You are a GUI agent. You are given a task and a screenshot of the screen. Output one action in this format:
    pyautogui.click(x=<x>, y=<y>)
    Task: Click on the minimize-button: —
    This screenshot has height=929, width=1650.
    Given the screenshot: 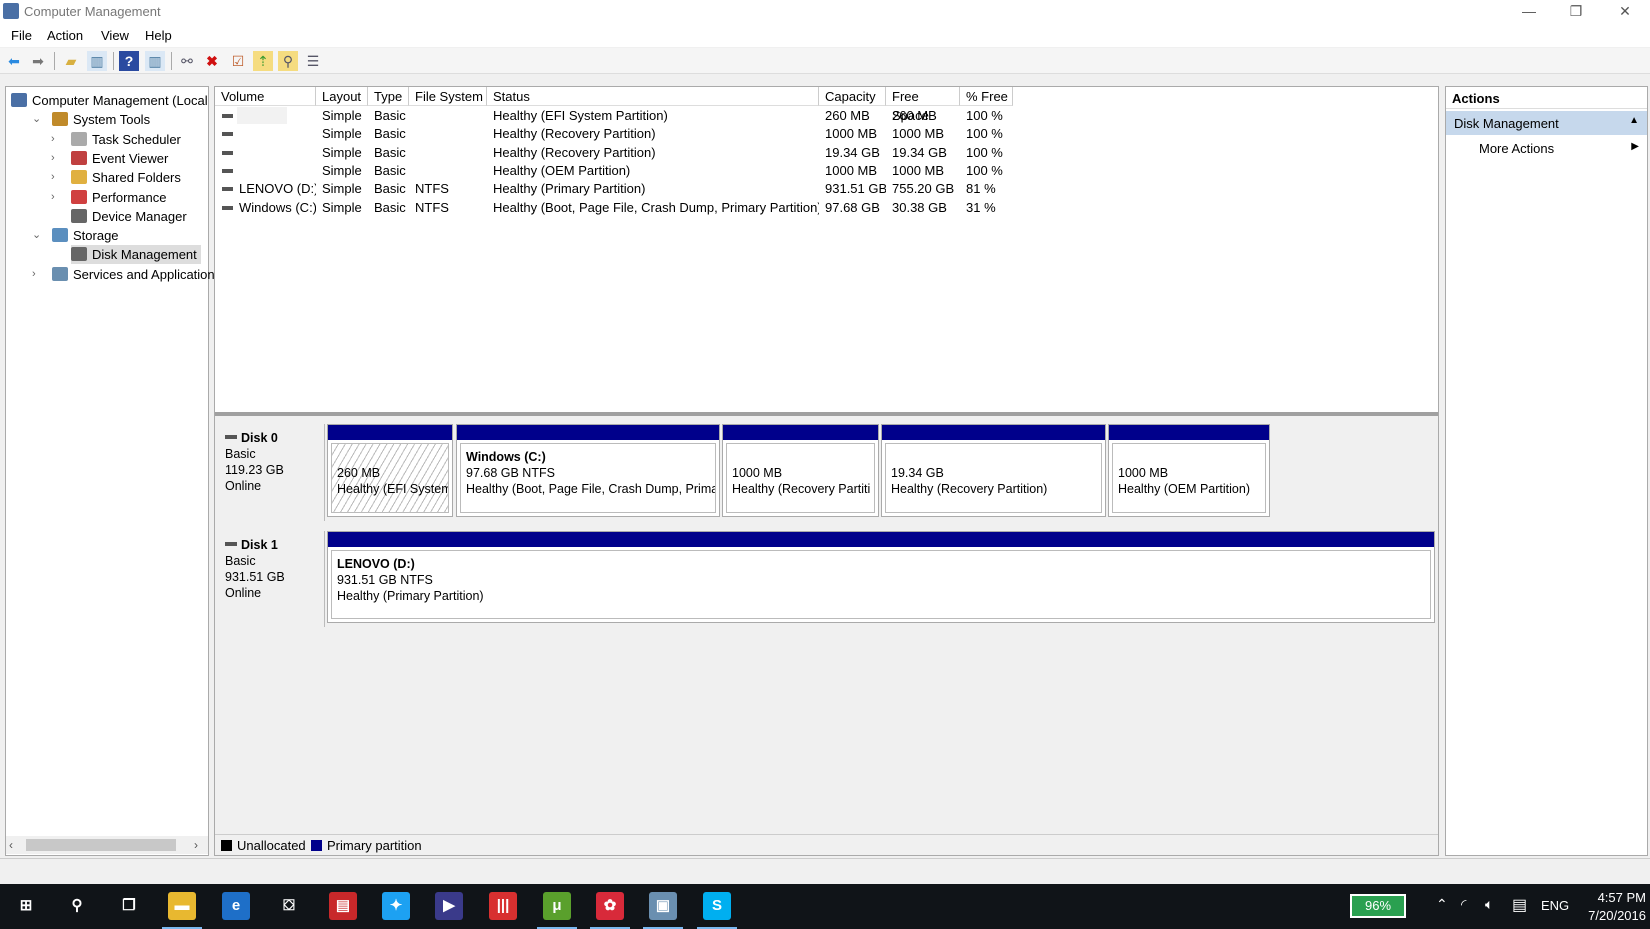 What is the action you would take?
    pyautogui.click(x=1529, y=12)
    